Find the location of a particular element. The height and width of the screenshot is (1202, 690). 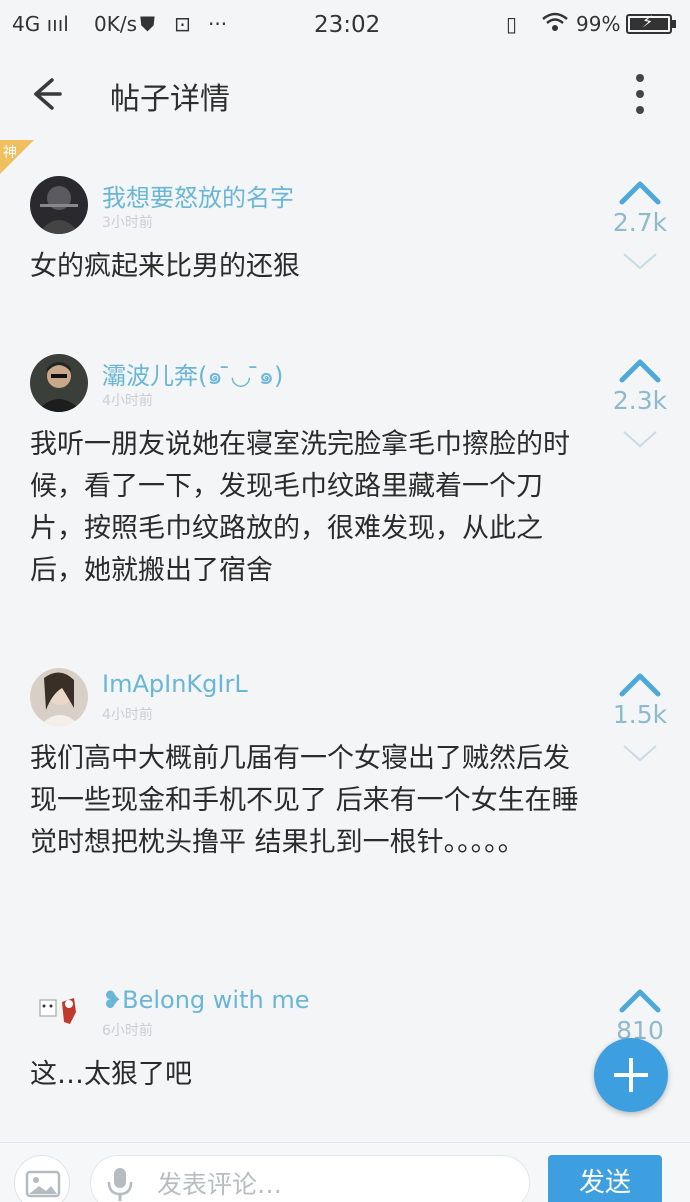

image-picker-button is located at coordinates (42, 1178).